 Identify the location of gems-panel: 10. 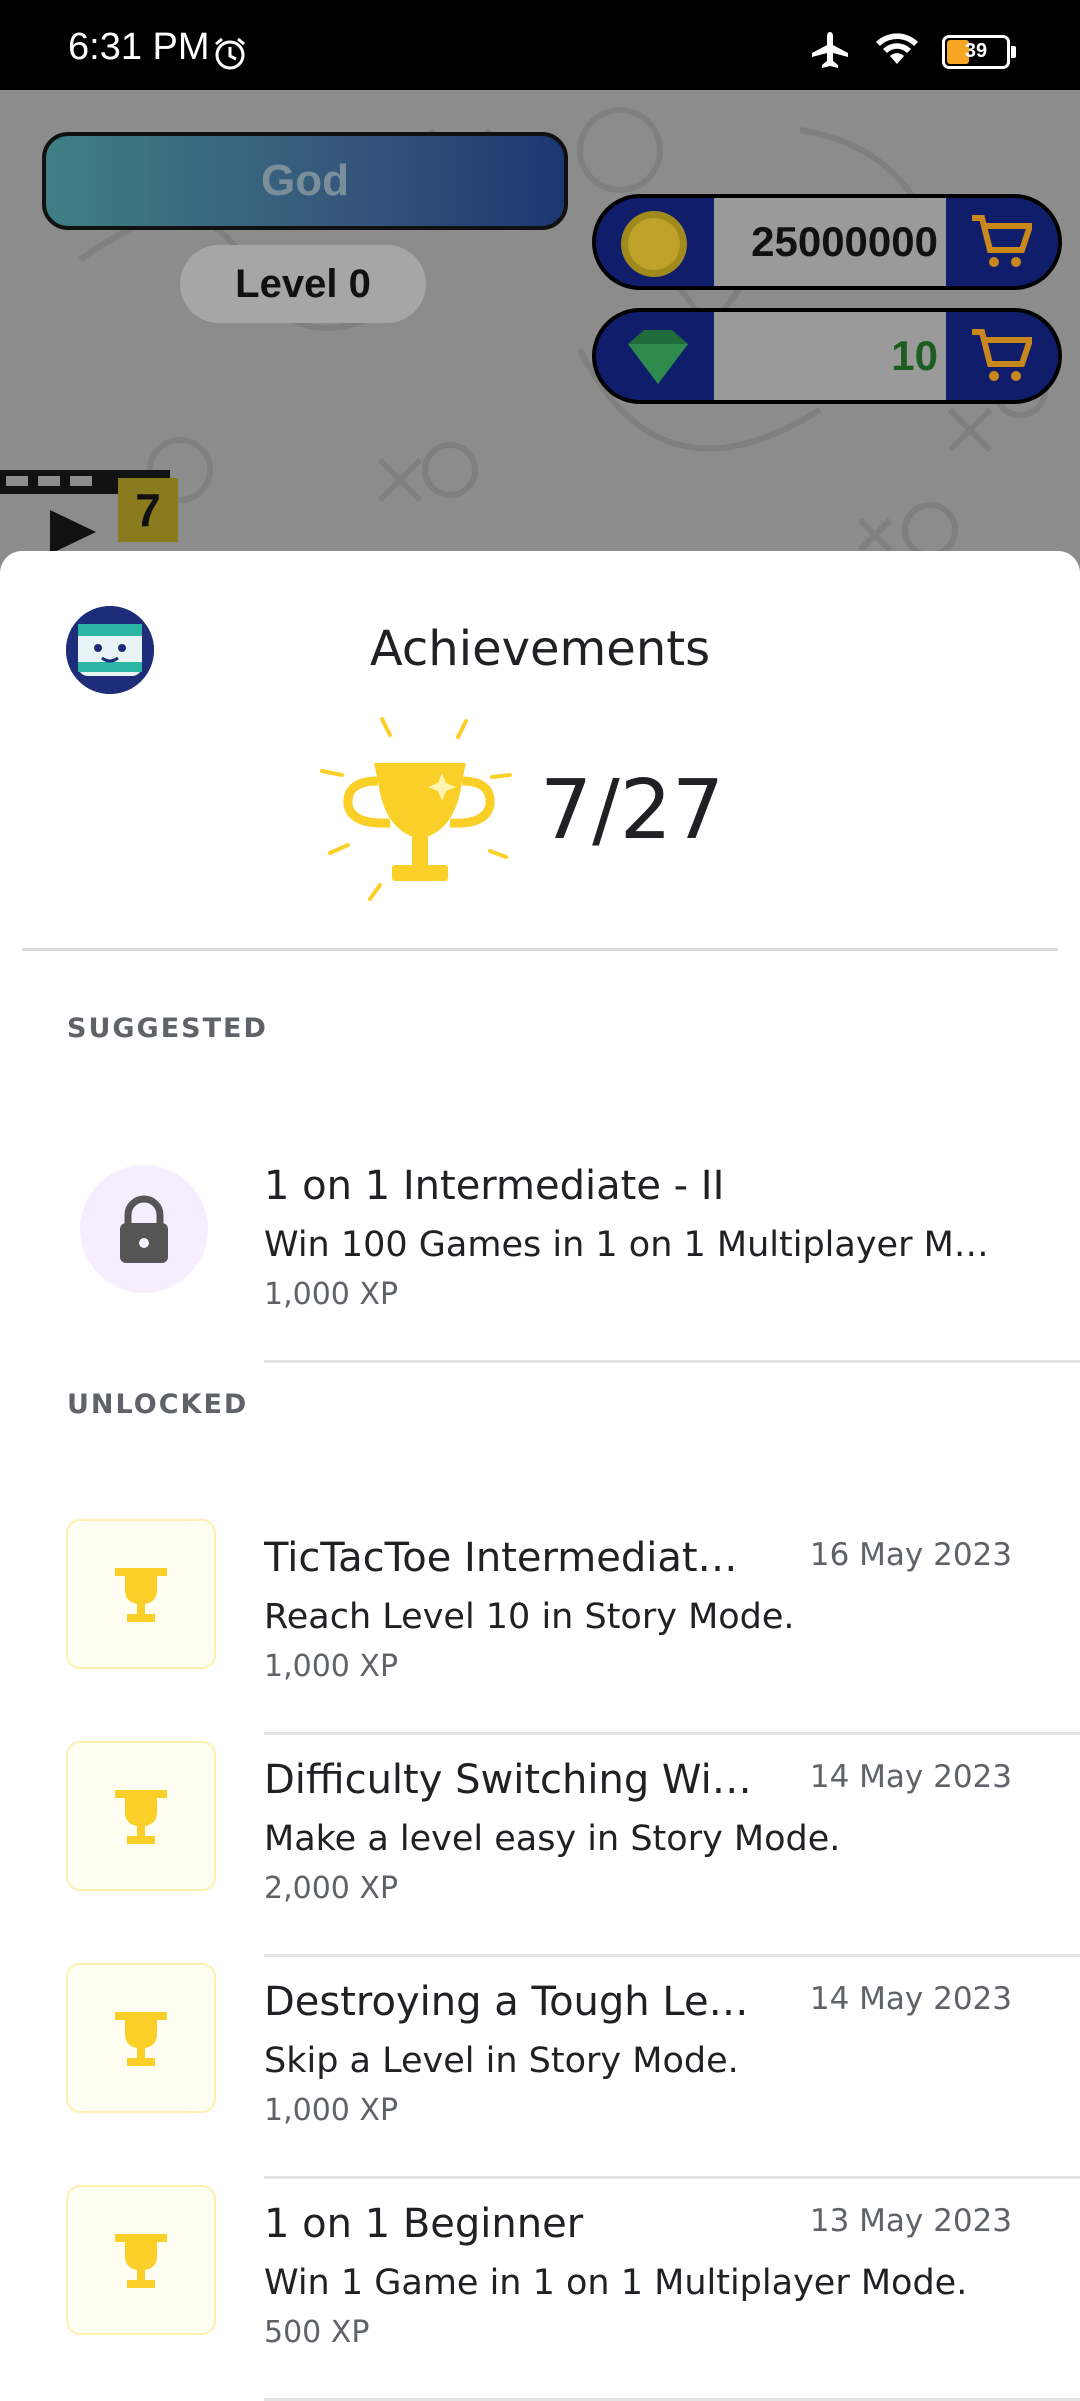
(827, 356).